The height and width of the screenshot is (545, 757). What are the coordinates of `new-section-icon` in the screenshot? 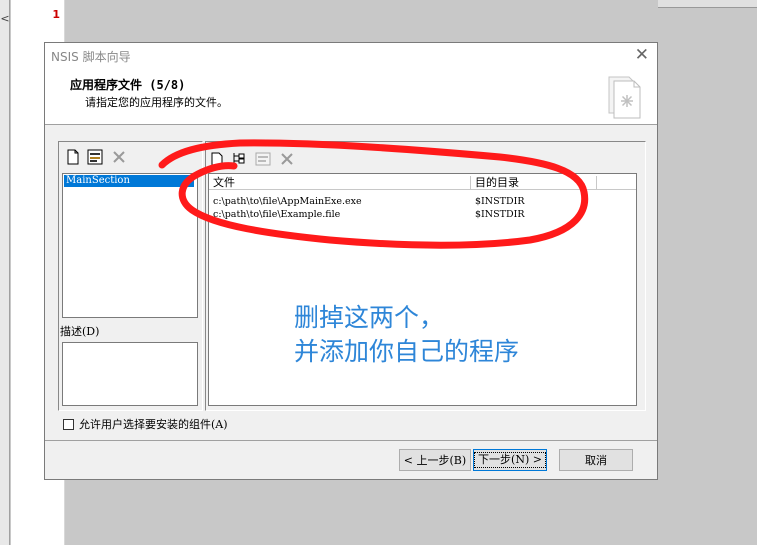 It's located at (73, 157).